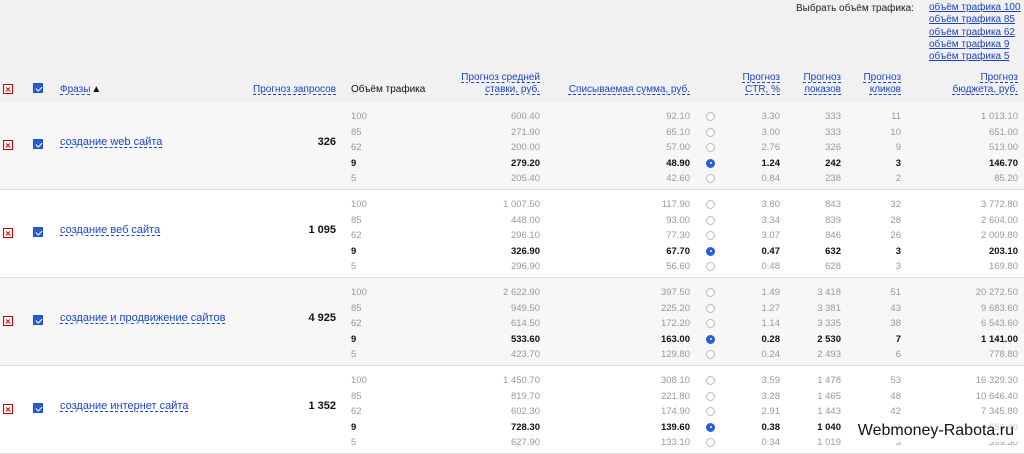 This screenshot has width=1024, height=454. What do you see at coordinates (822, 77) in the screenshot?
I see `impressions-header-line1: Прогноз` at bounding box center [822, 77].